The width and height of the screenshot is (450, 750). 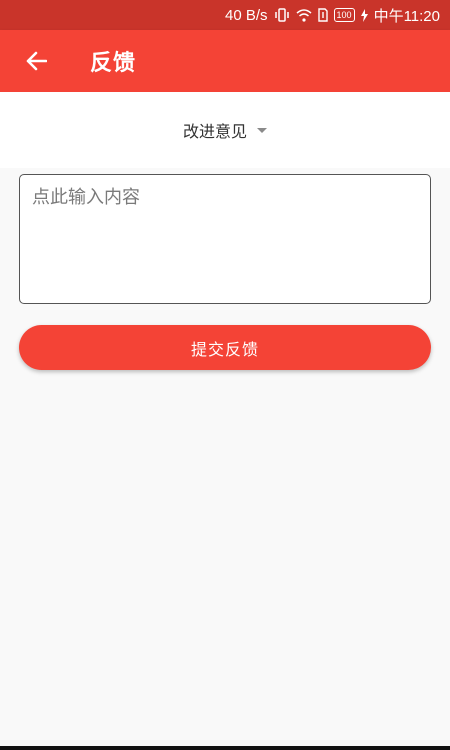 What do you see at coordinates (214, 131) in the screenshot?
I see `feedback-type-value: 改进意见` at bounding box center [214, 131].